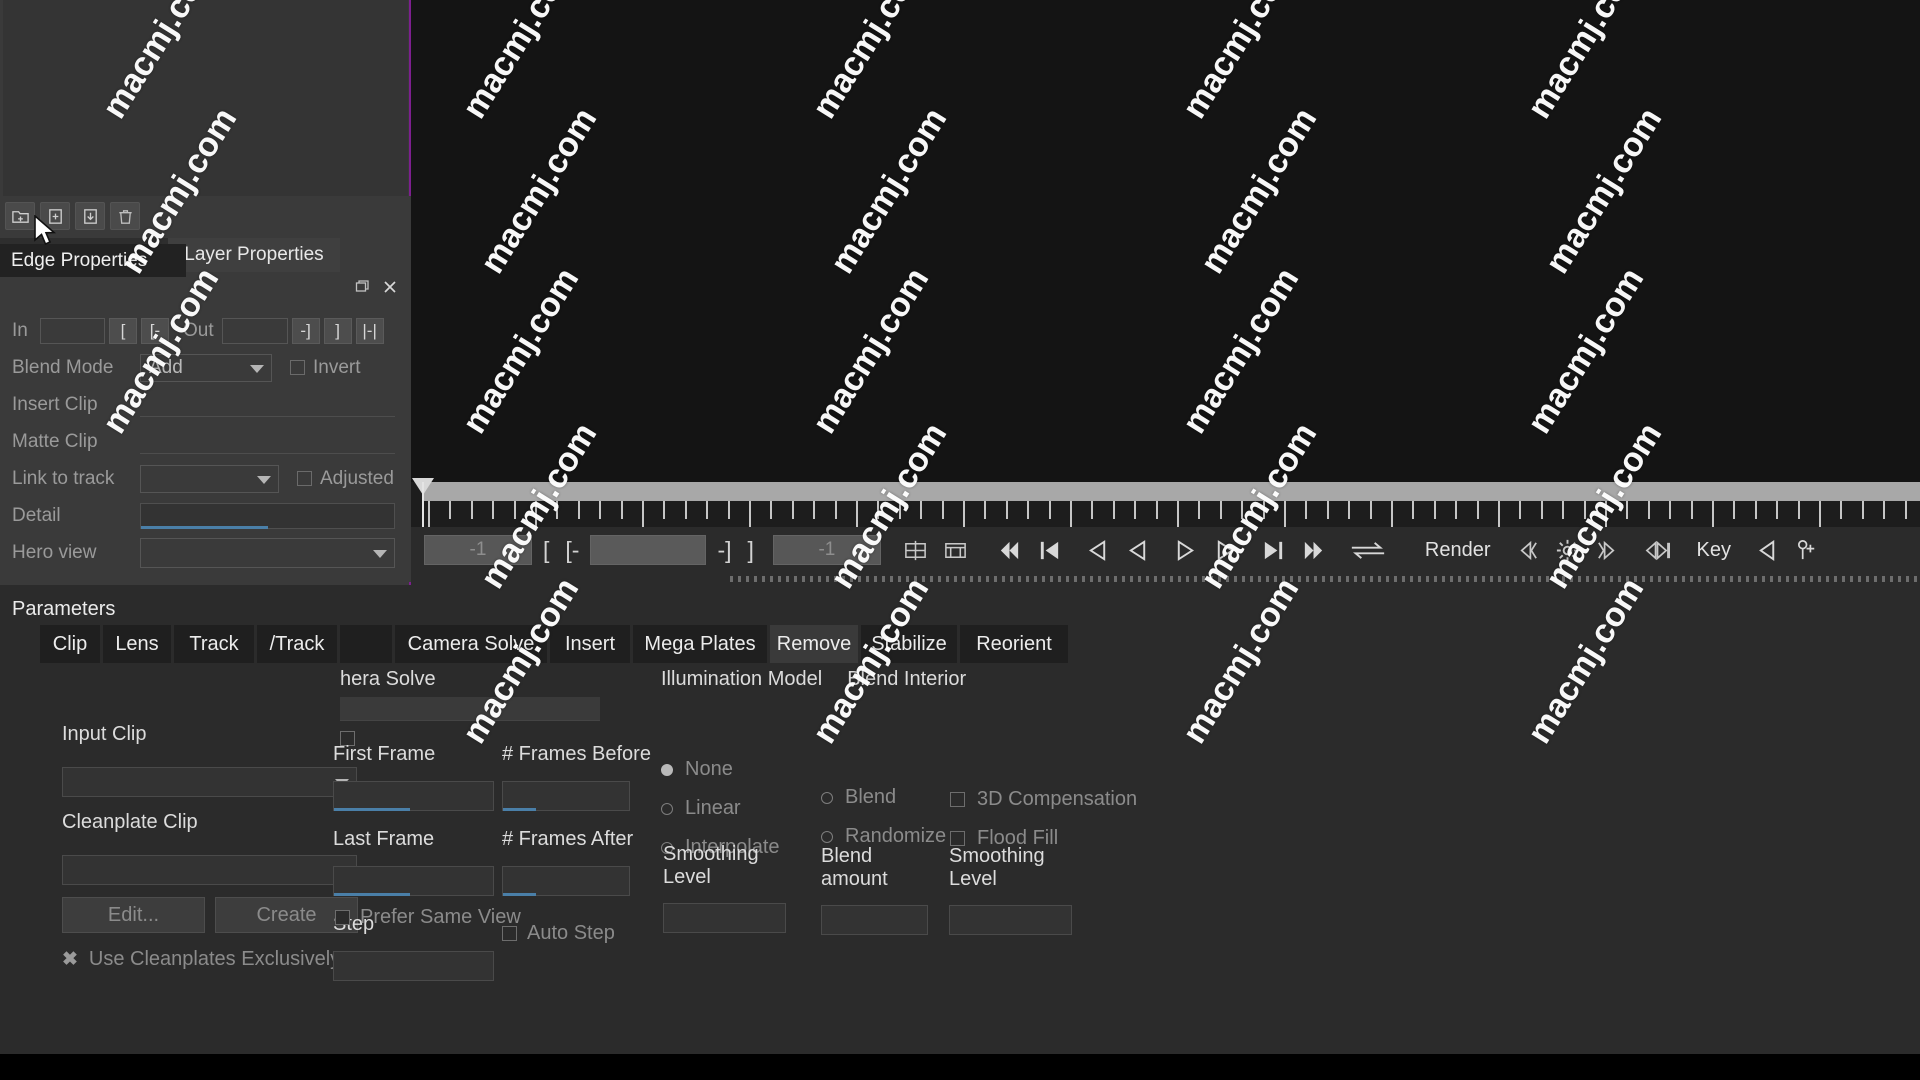 The height and width of the screenshot is (1080, 1920). Describe the element at coordinates (20, 216) in the screenshot. I see `new-folder-icon` at that location.